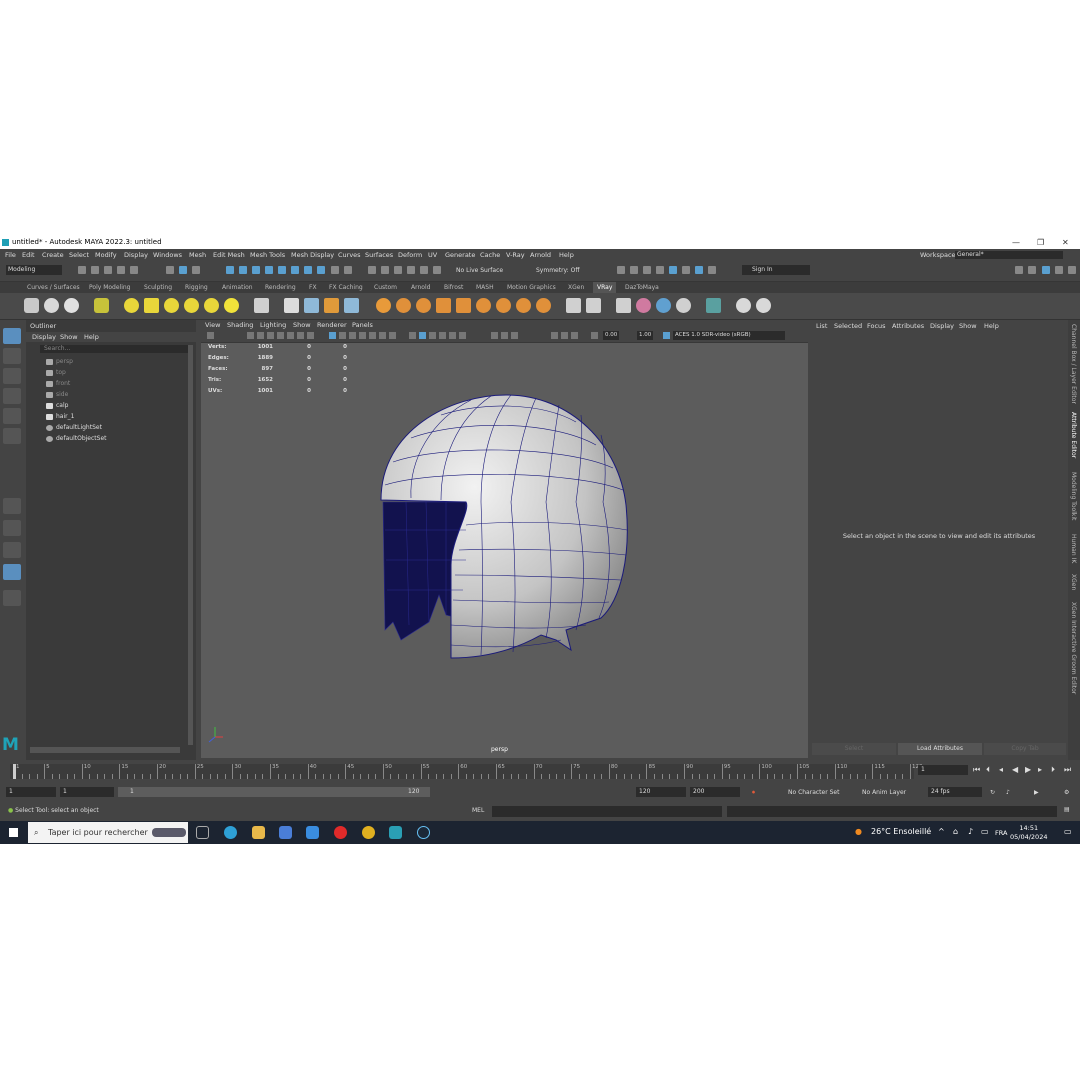 The height and width of the screenshot is (1080, 1080). I want to click on shelf-tab-vray: VRay, so click(605, 287).